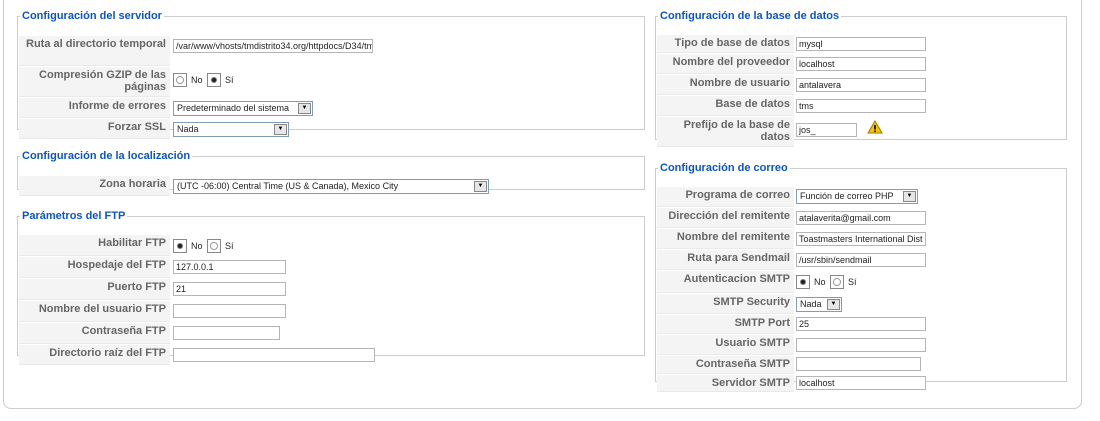 This screenshot has width=1100, height=421. What do you see at coordinates (750, 16) in the screenshot?
I see `db-legend: Configuración de la base de datos` at bounding box center [750, 16].